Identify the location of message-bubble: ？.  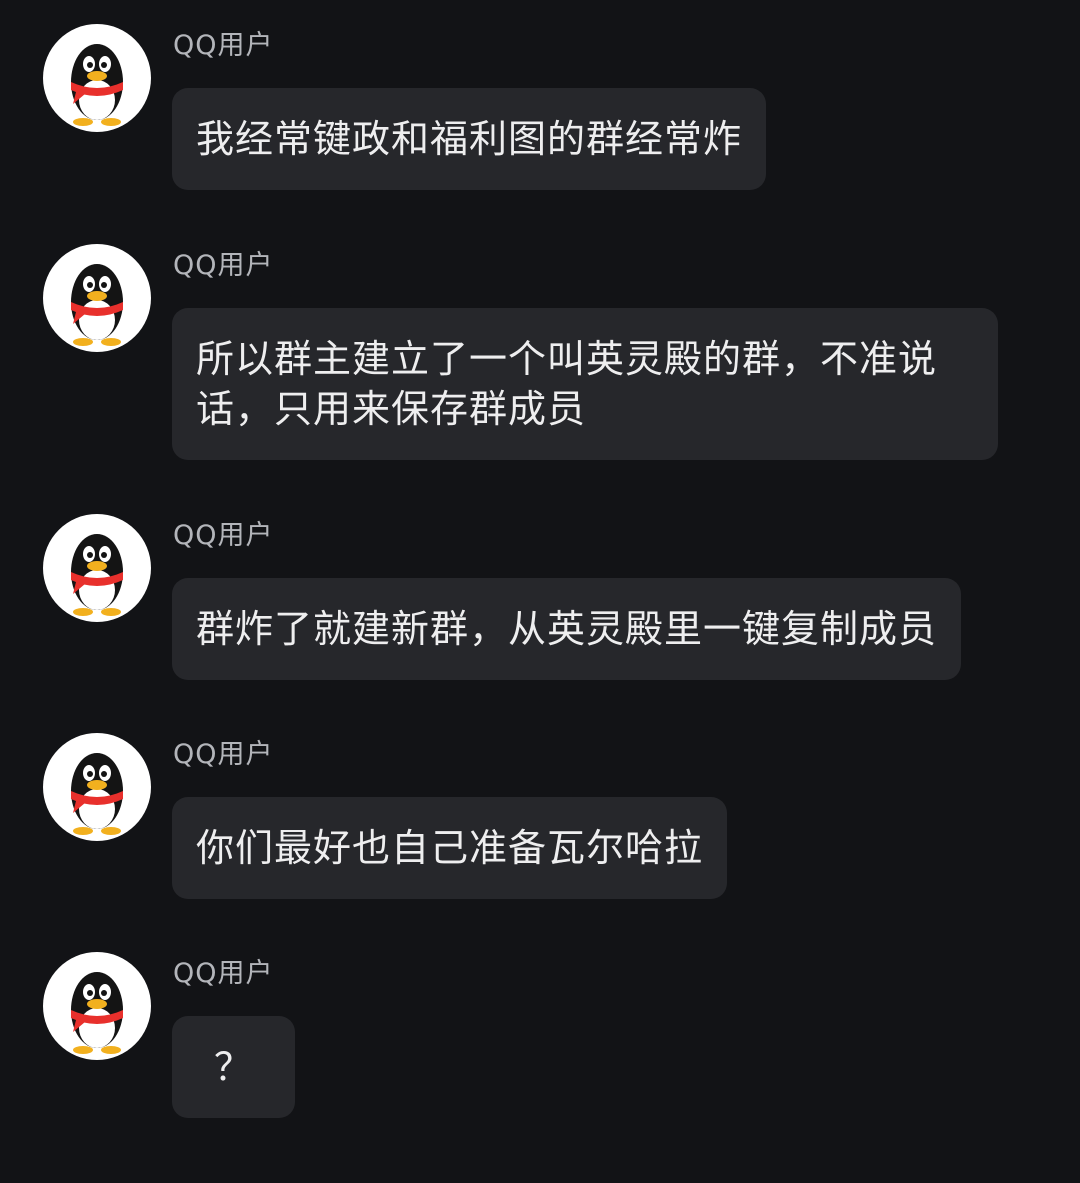
(233, 1067).